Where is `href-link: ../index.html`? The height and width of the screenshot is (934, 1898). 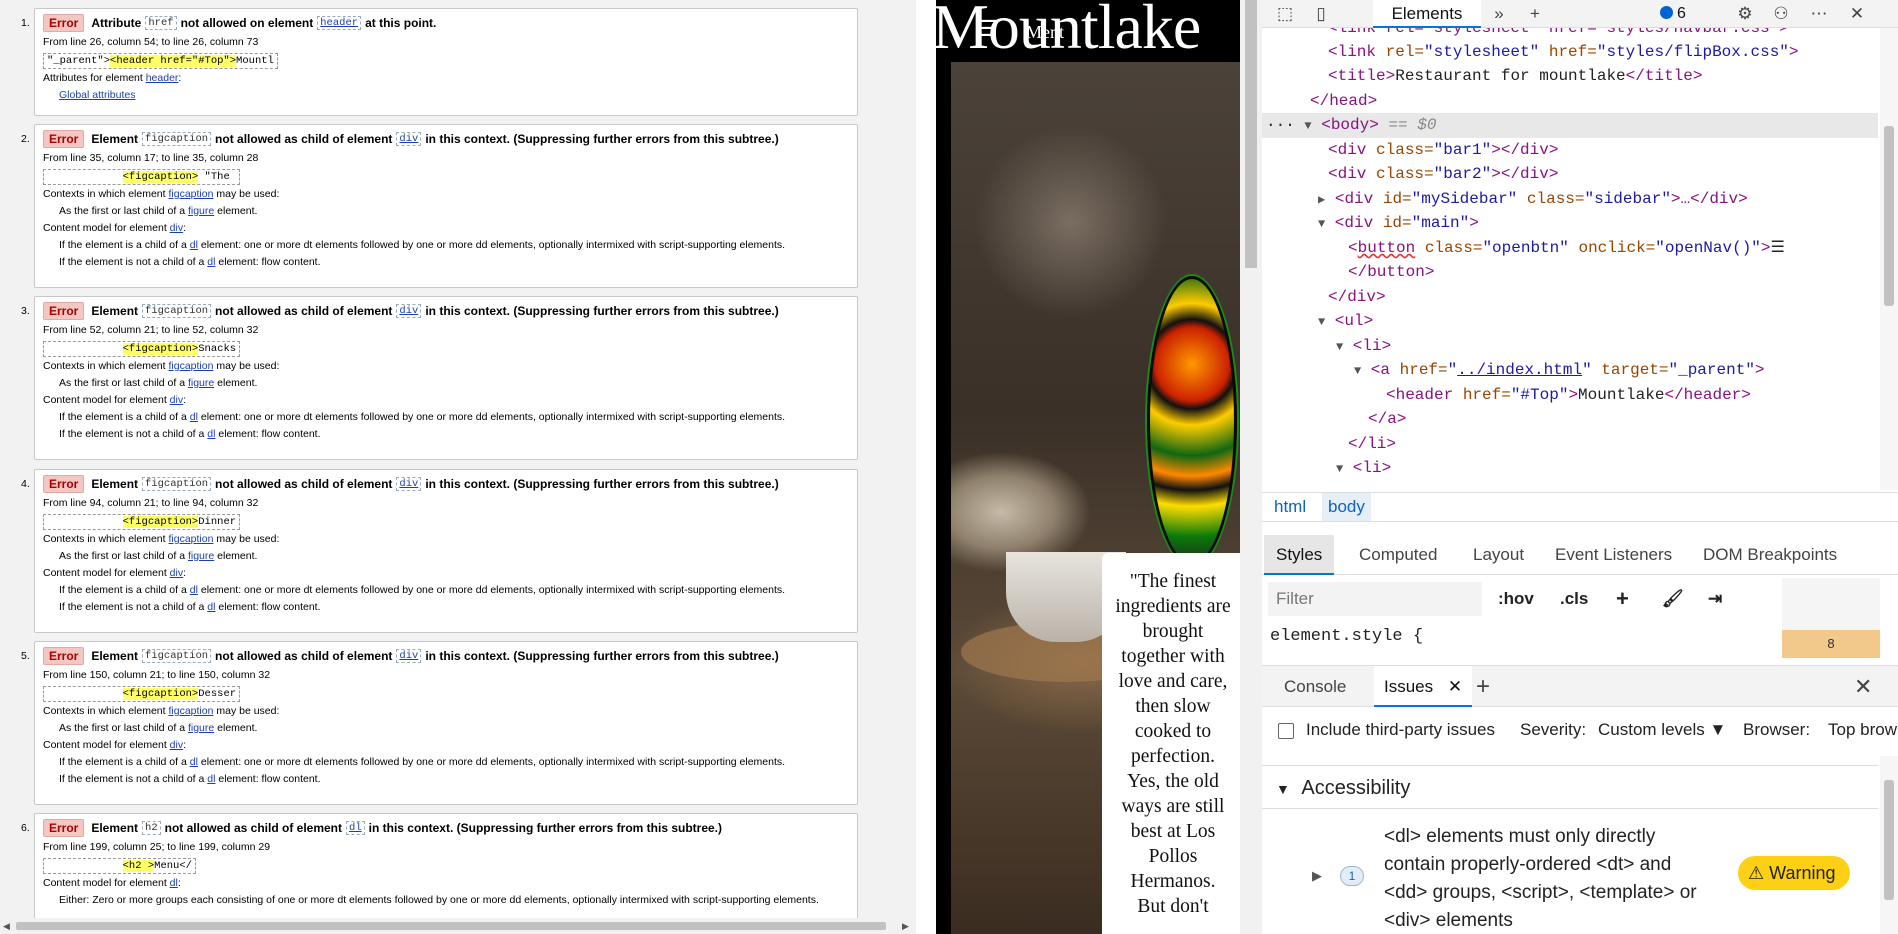 href-link: ../index.html is located at coordinates (1519, 370).